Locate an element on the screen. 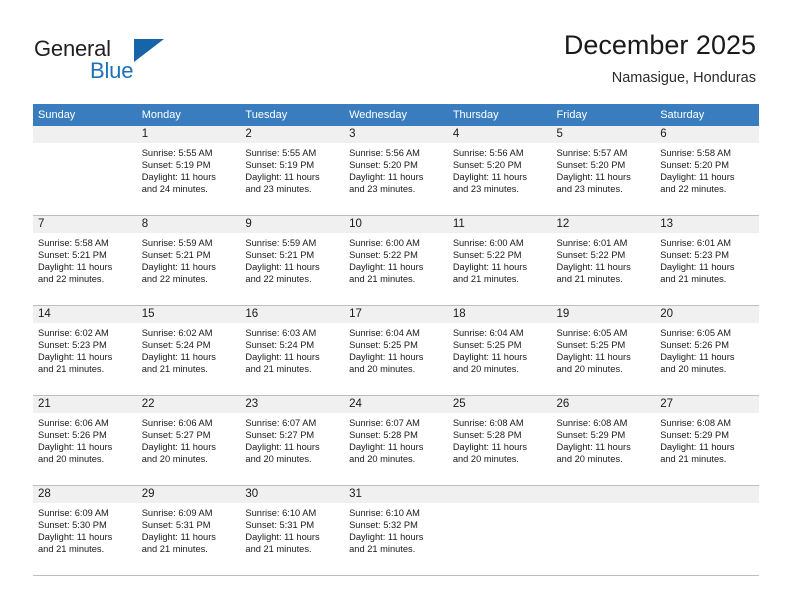 The width and height of the screenshot is (792, 612). sunset-text: Sunset: 5:23 PM is located at coordinates (72, 345).